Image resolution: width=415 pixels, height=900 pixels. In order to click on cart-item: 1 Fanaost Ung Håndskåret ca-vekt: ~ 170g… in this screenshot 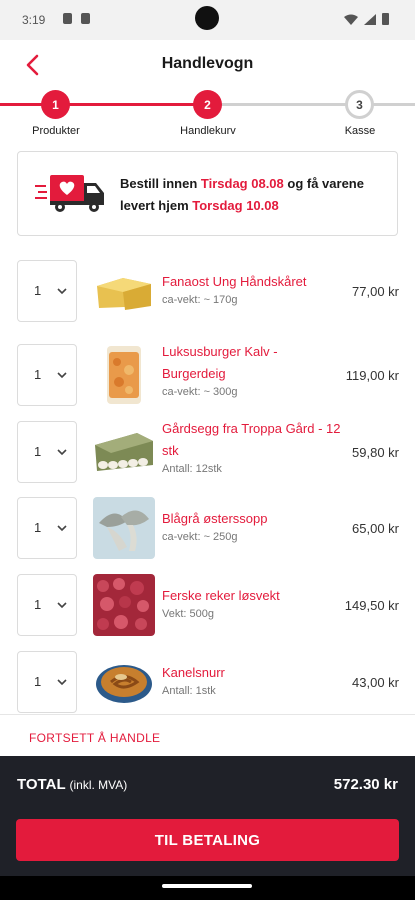, I will do `click(207, 291)`.